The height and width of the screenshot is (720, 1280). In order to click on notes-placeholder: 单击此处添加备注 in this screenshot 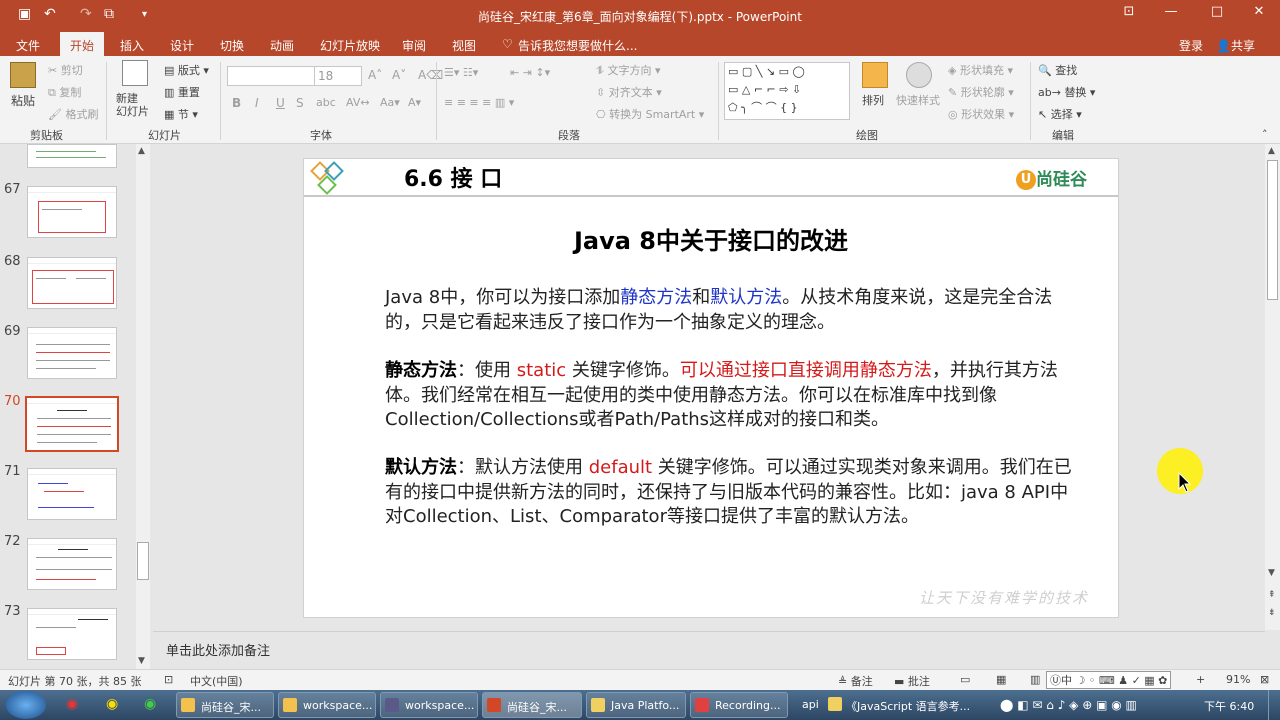, I will do `click(218, 649)`.